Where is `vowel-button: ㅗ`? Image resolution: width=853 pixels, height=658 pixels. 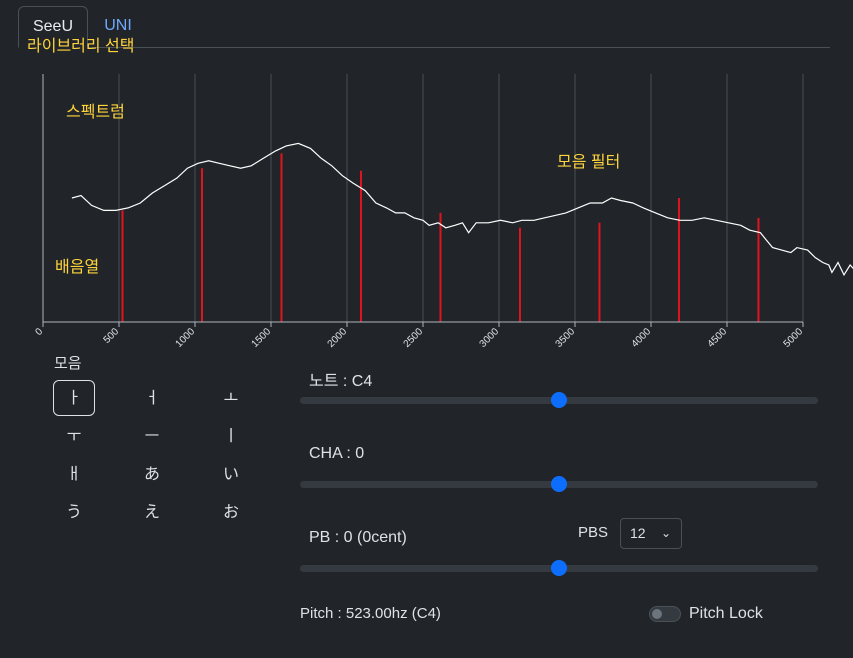 vowel-button: ㅗ is located at coordinates (231, 398).